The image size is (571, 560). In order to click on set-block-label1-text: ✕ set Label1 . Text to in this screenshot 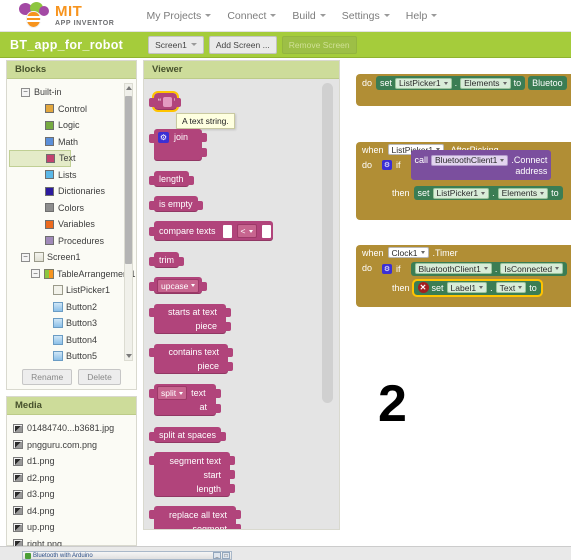, I will do `click(477, 287)`.